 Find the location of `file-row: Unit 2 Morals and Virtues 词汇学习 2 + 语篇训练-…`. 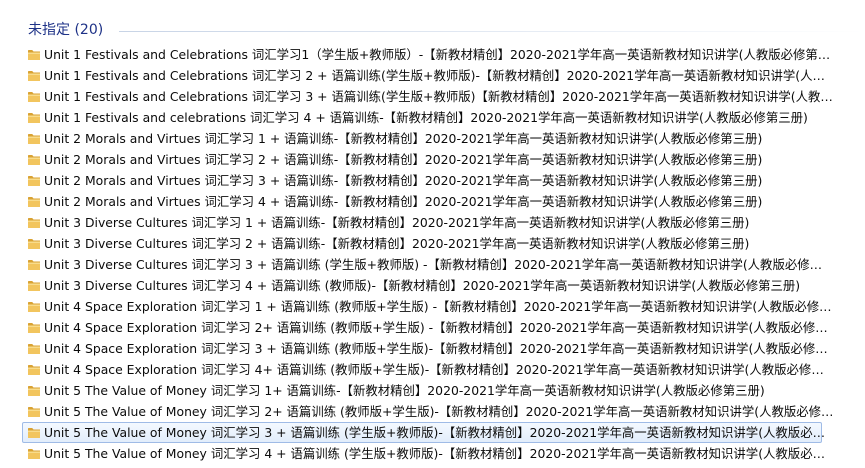

file-row: Unit 2 Morals and Virtues 词汇学习 2 + 语篇训练-… is located at coordinates (443, 159).